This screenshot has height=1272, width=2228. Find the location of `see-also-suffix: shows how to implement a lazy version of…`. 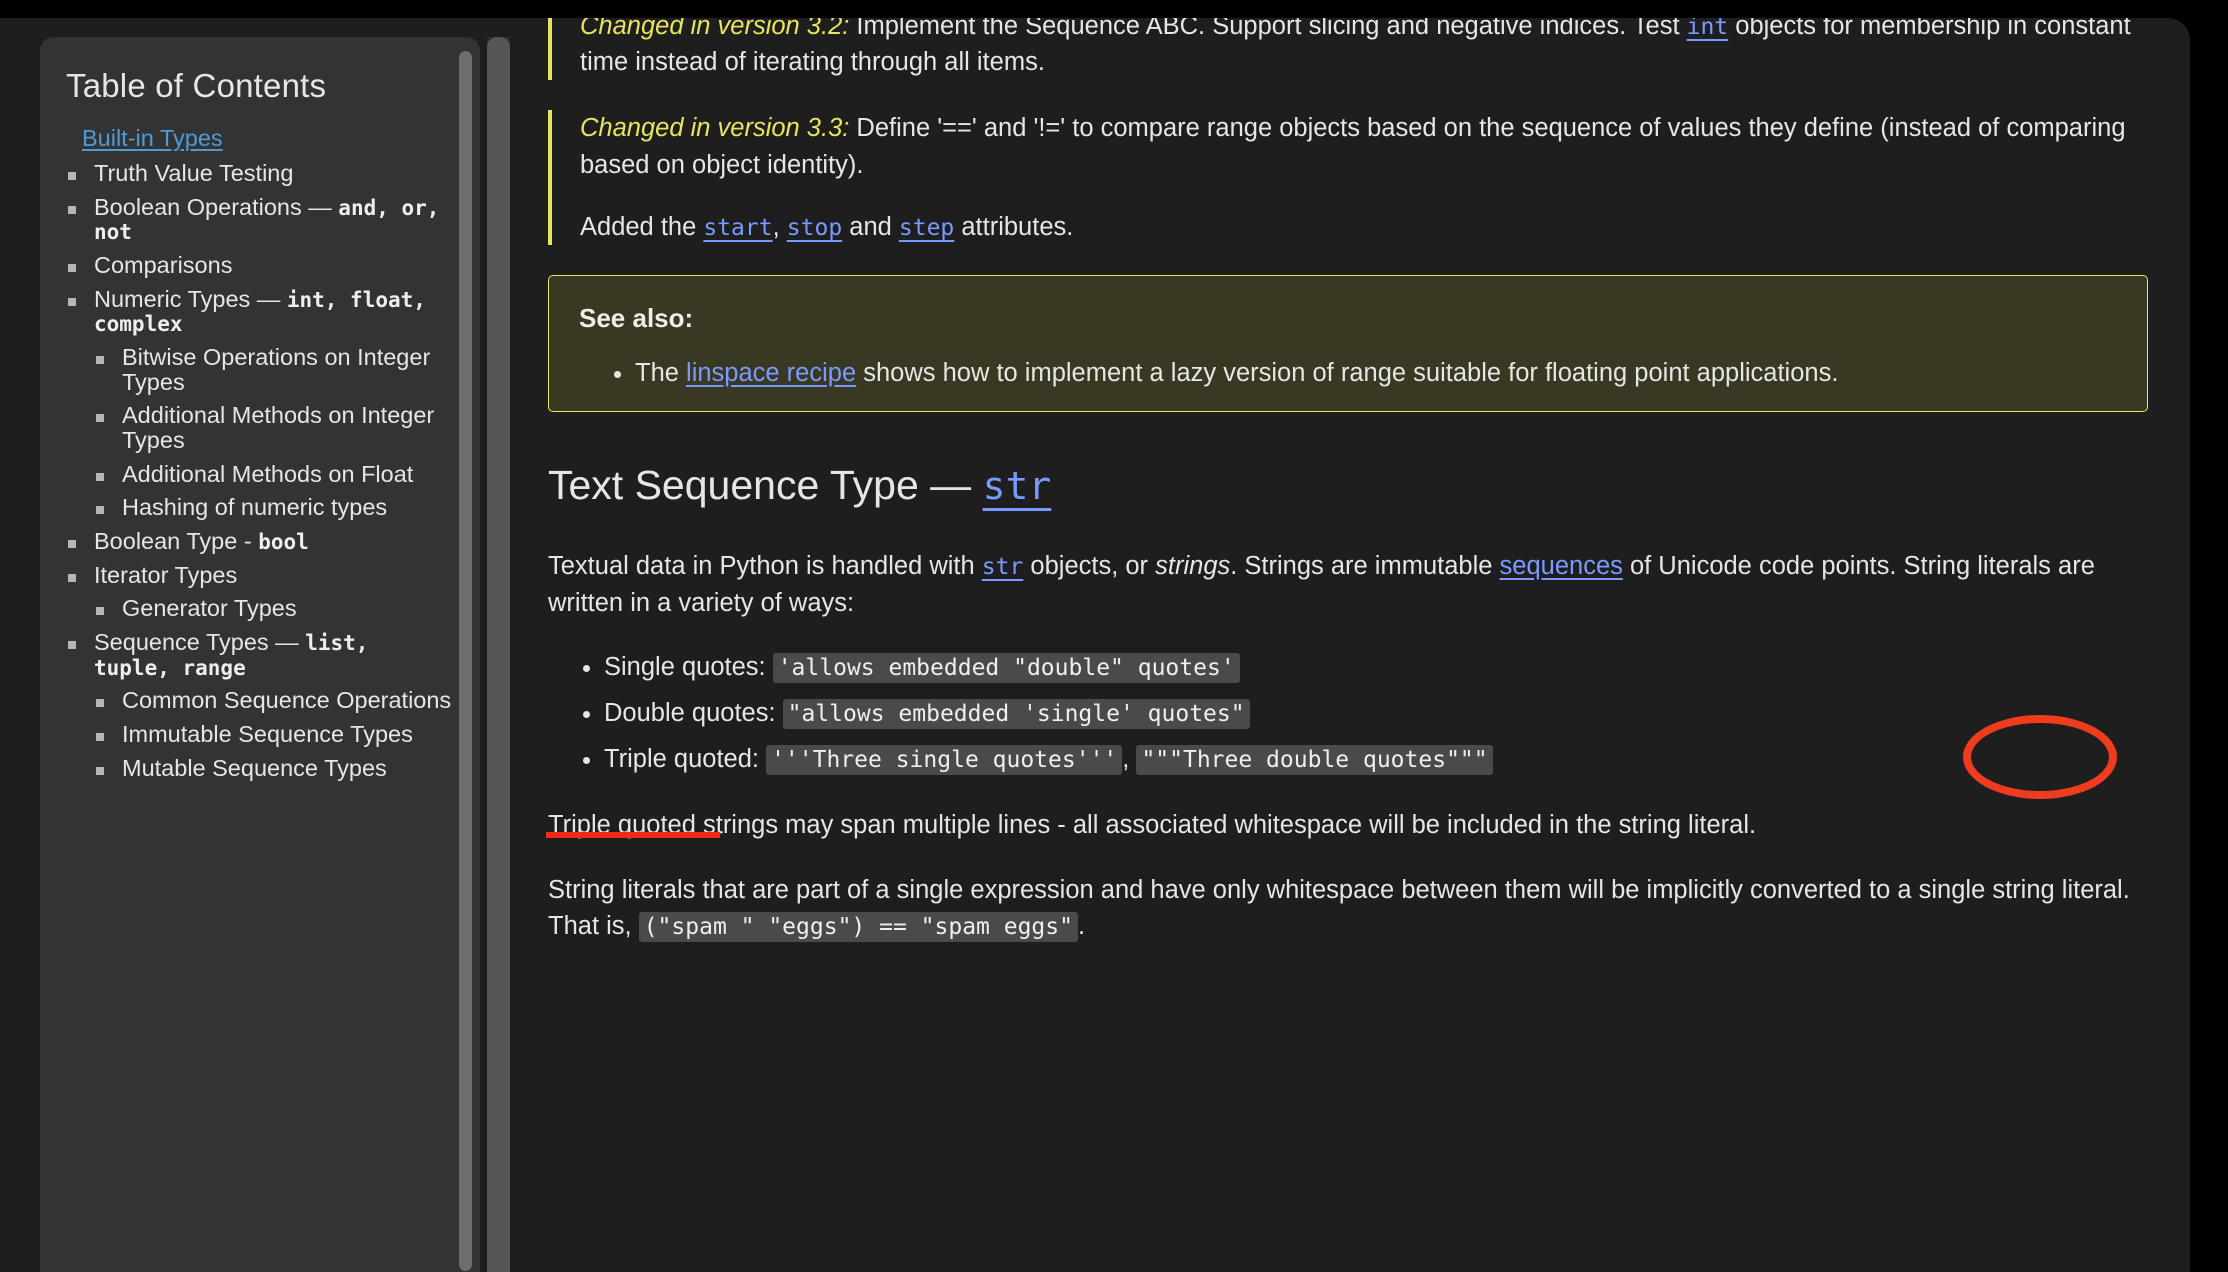

see-also-suffix: shows how to implement a lazy version of… is located at coordinates (1347, 372).